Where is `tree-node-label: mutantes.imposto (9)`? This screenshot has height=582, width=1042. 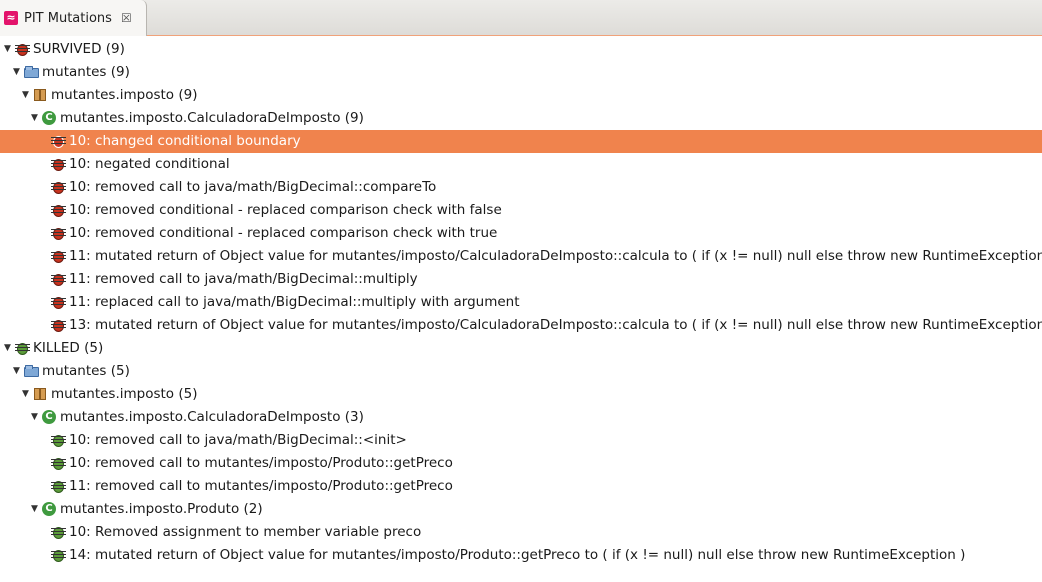
tree-node-label: mutantes.imposto (9) is located at coordinates (124, 95).